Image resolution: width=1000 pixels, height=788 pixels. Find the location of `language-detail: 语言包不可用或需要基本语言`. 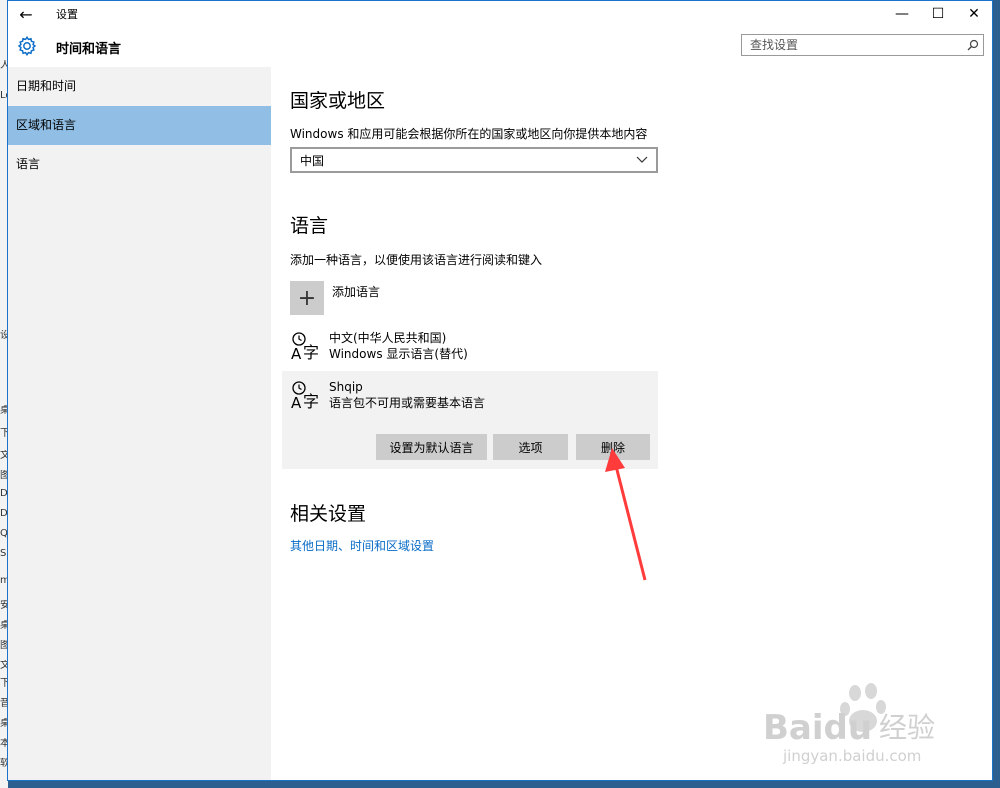

language-detail: 语言包不可用或需要基本语言 is located at coordinates (407, 403).